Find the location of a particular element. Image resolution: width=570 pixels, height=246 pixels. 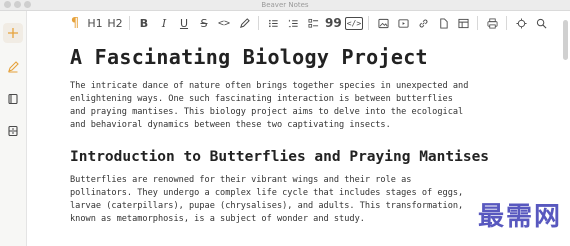

cabinet-icon is located at coordinates (13, 131).